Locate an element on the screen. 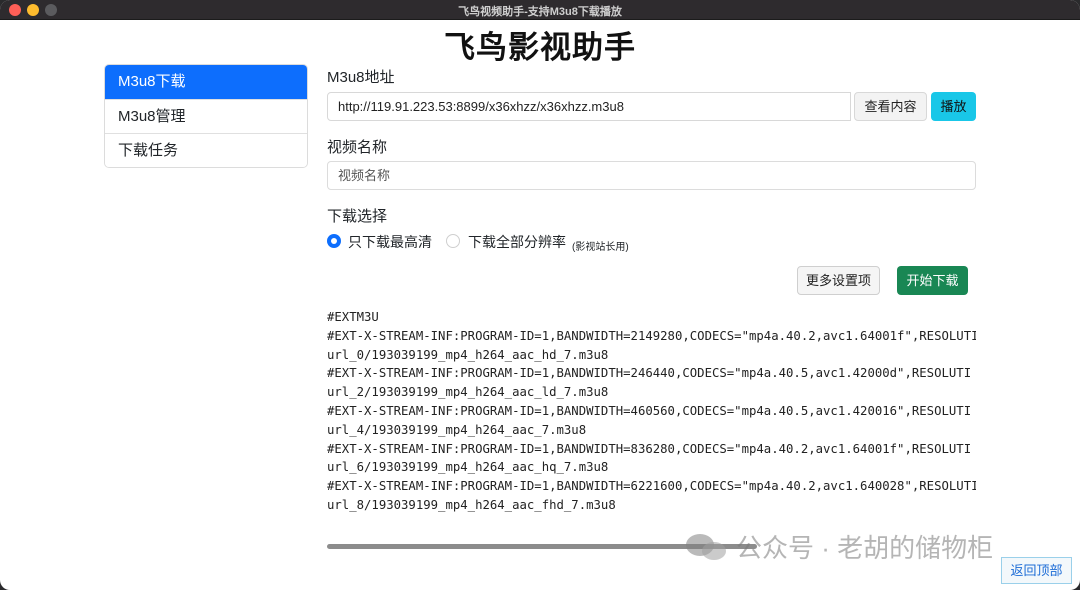 The width and height of the screenshot is (1080, 590). radio-all-resolutions-label: 下载全部分辨率 is located at coordinates (517, 242).